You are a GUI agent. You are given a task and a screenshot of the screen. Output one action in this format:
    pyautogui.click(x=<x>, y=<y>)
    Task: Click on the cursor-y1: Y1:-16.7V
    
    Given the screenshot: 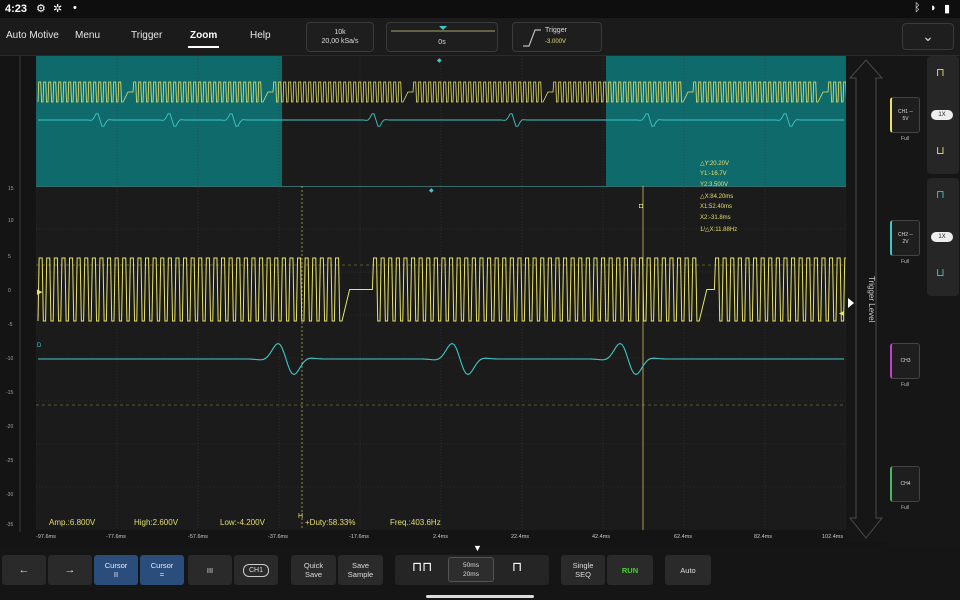 What is the action you would take?
    pyautogui.click(x=713, y=174)
    